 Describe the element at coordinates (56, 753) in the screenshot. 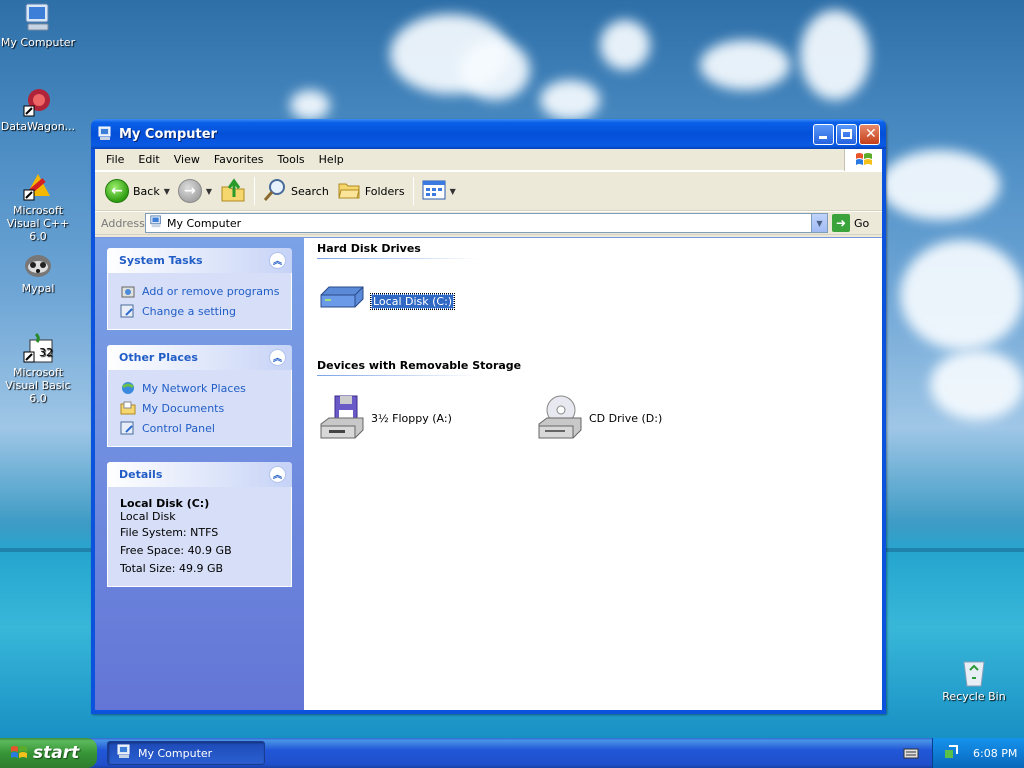

I see `start-label: start` at that location.